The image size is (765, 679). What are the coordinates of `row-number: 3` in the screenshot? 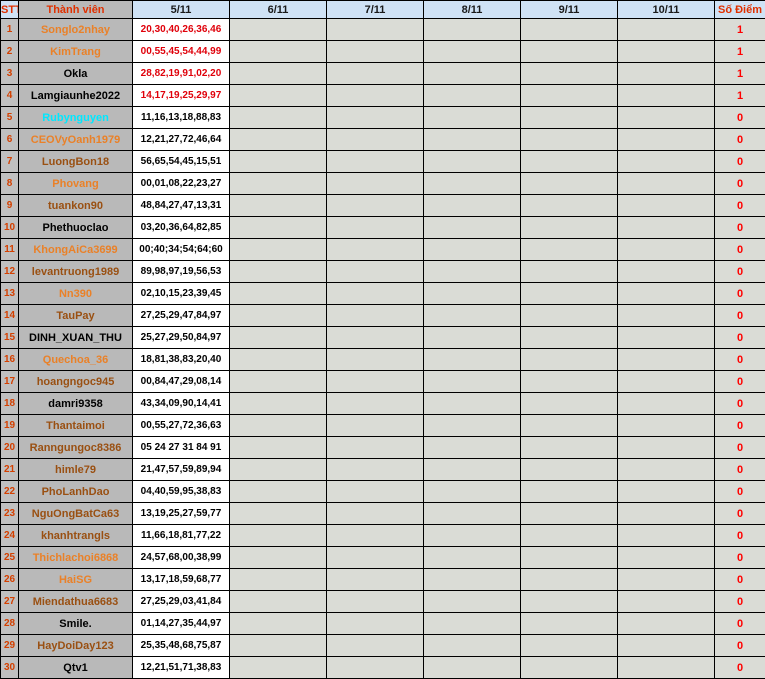 It's located at (10, 74).